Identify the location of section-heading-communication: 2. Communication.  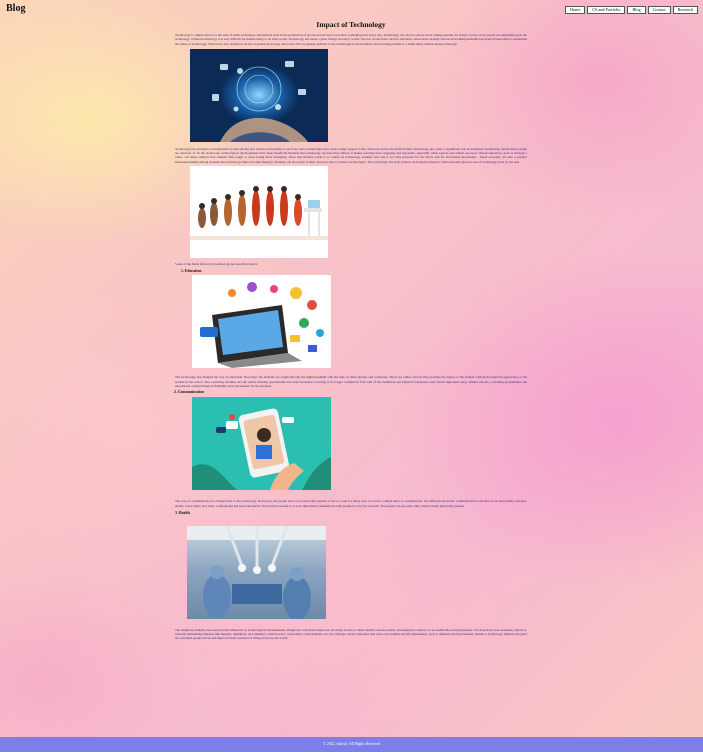
(189, 392).